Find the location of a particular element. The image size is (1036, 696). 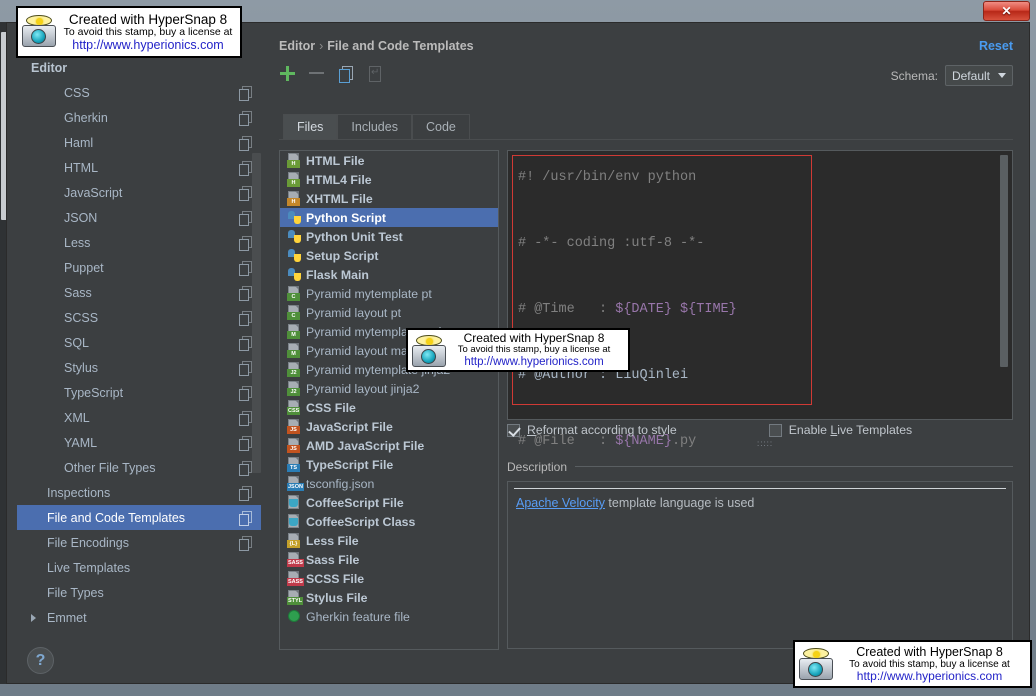

breadcrumb-root: Editor is located at coordinates (297, 46).